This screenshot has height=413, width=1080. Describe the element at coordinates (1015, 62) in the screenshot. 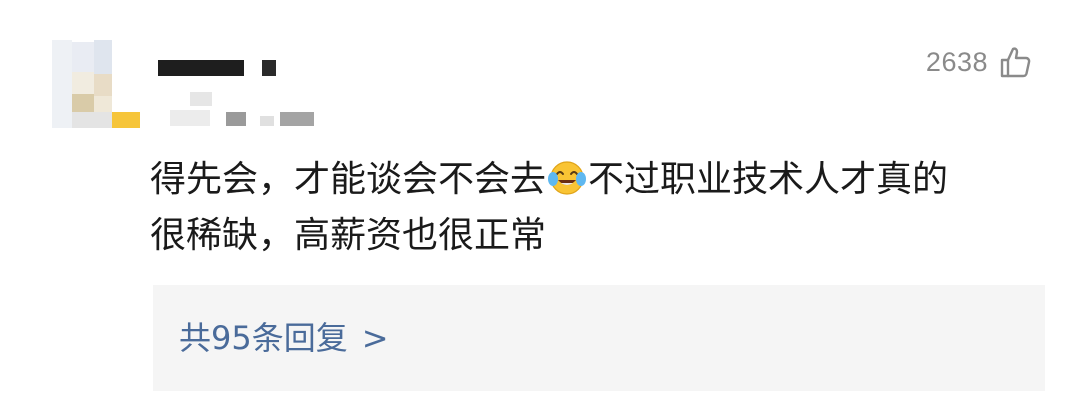

I see `thumbs-up-icon` at that location.